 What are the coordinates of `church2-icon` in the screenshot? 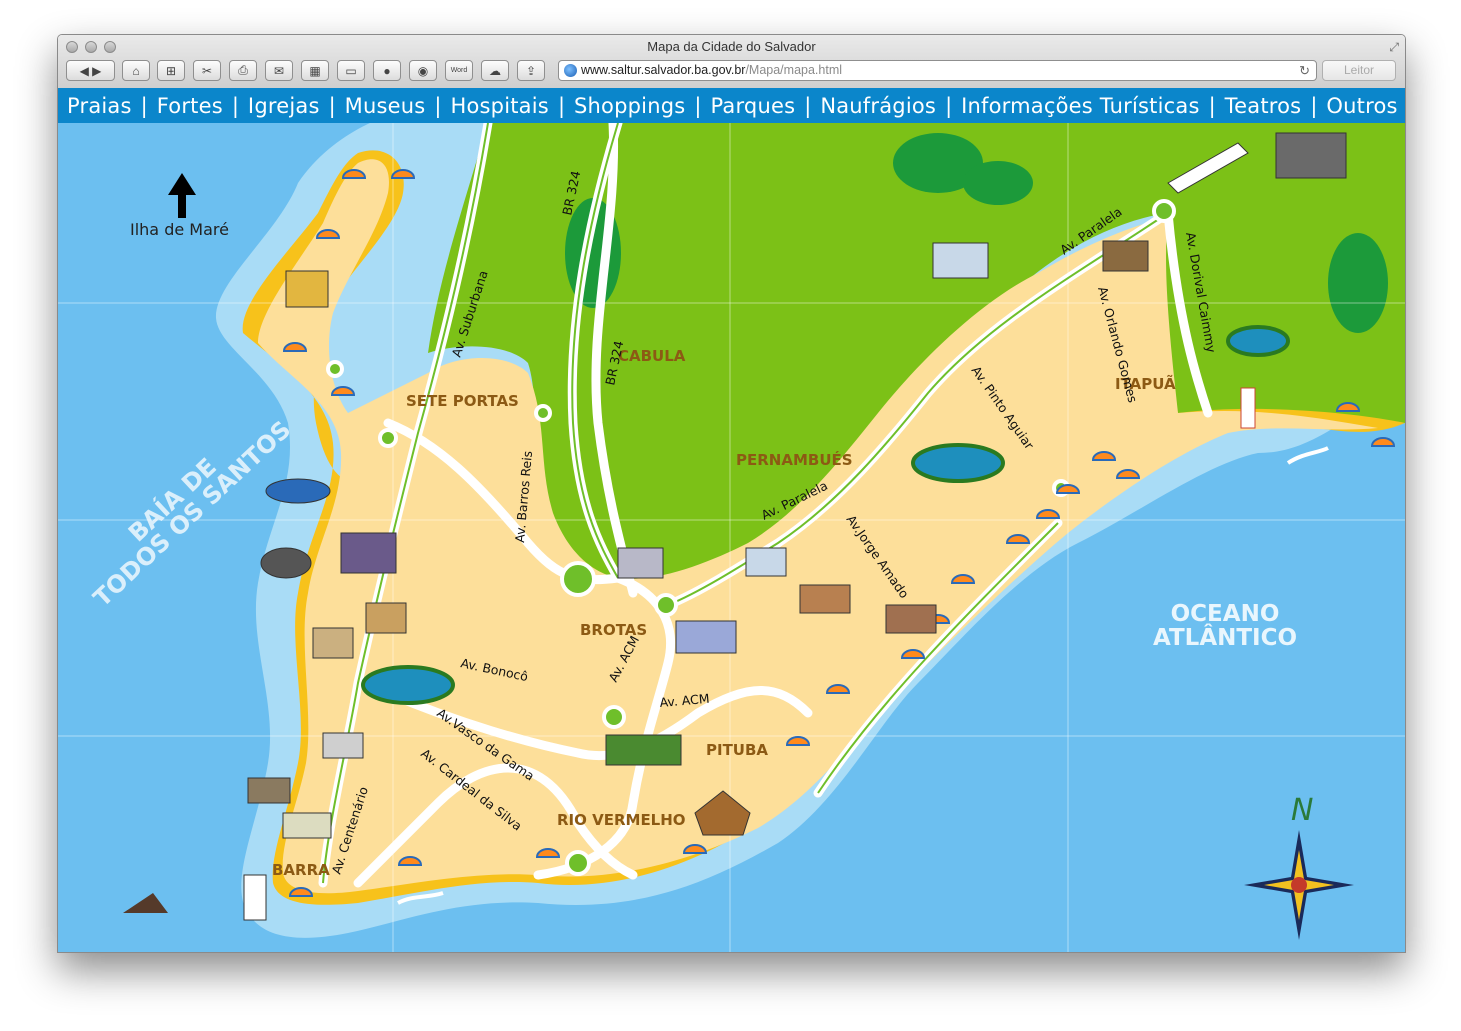 It's located at (911, 619).